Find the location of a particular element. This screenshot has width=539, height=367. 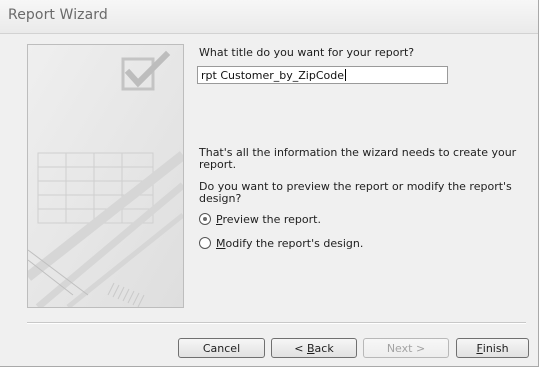

title-bar: Report Wizard is located at coordinates (269, 17).